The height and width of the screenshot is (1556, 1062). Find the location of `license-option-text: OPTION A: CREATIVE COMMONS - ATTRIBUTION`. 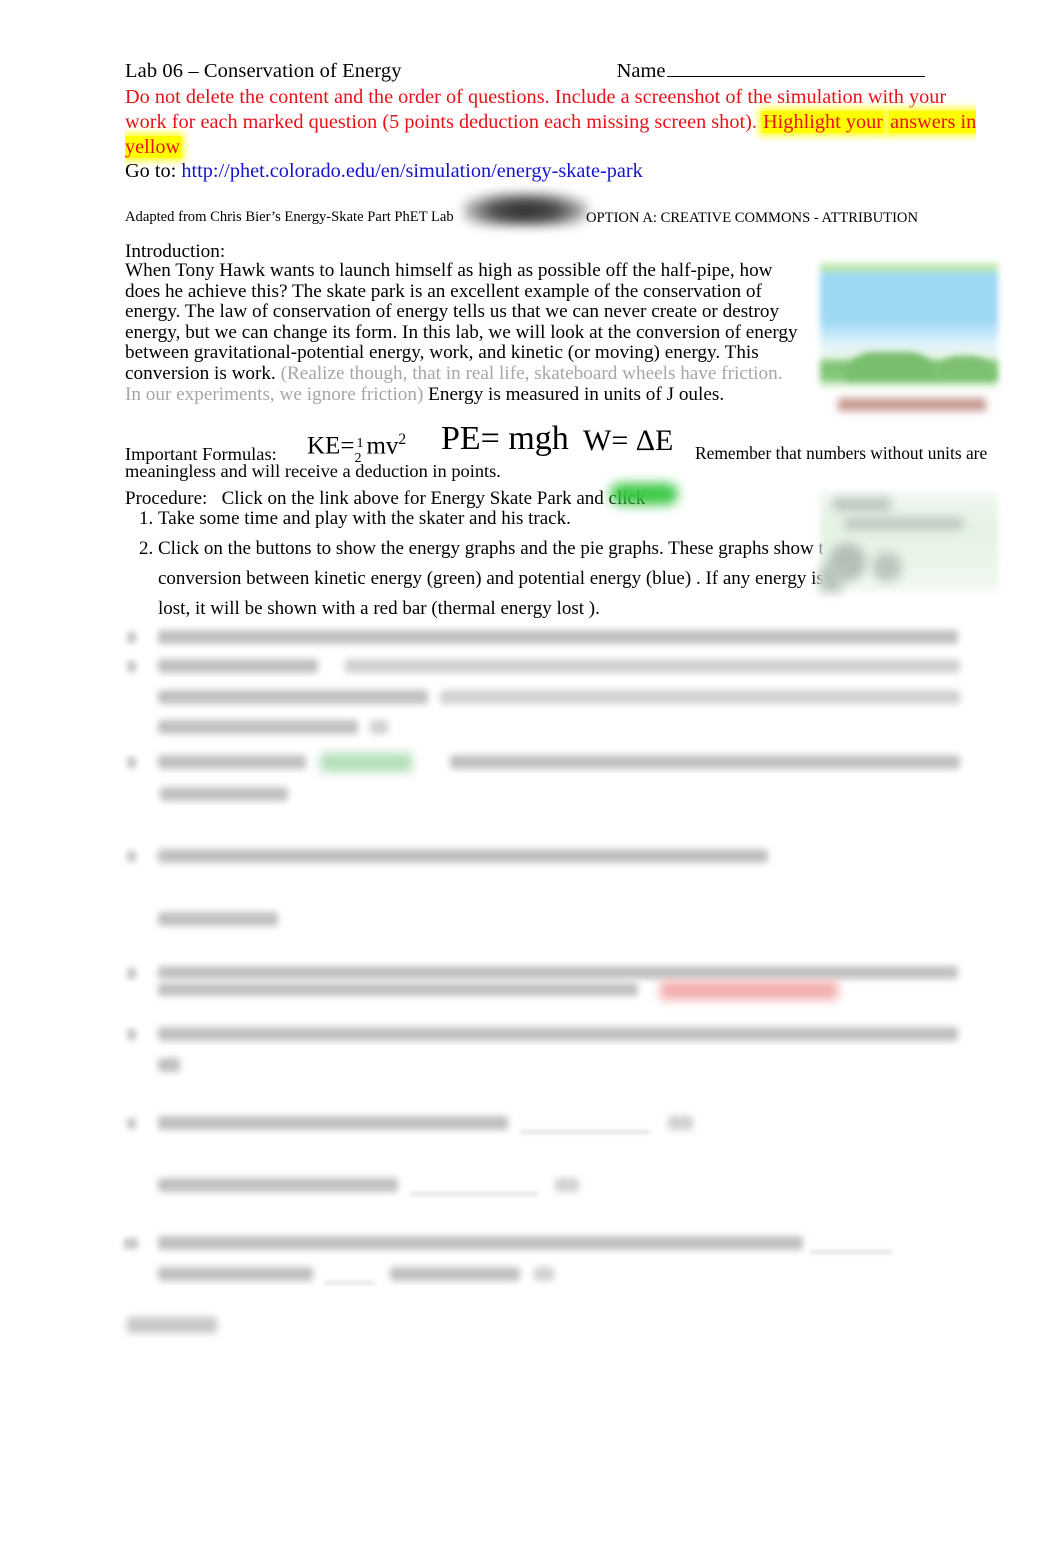

license-option-text: OPTION A: CREATIVE COMMONS - ATTRIBUTION is located at coordinates (752, 218).